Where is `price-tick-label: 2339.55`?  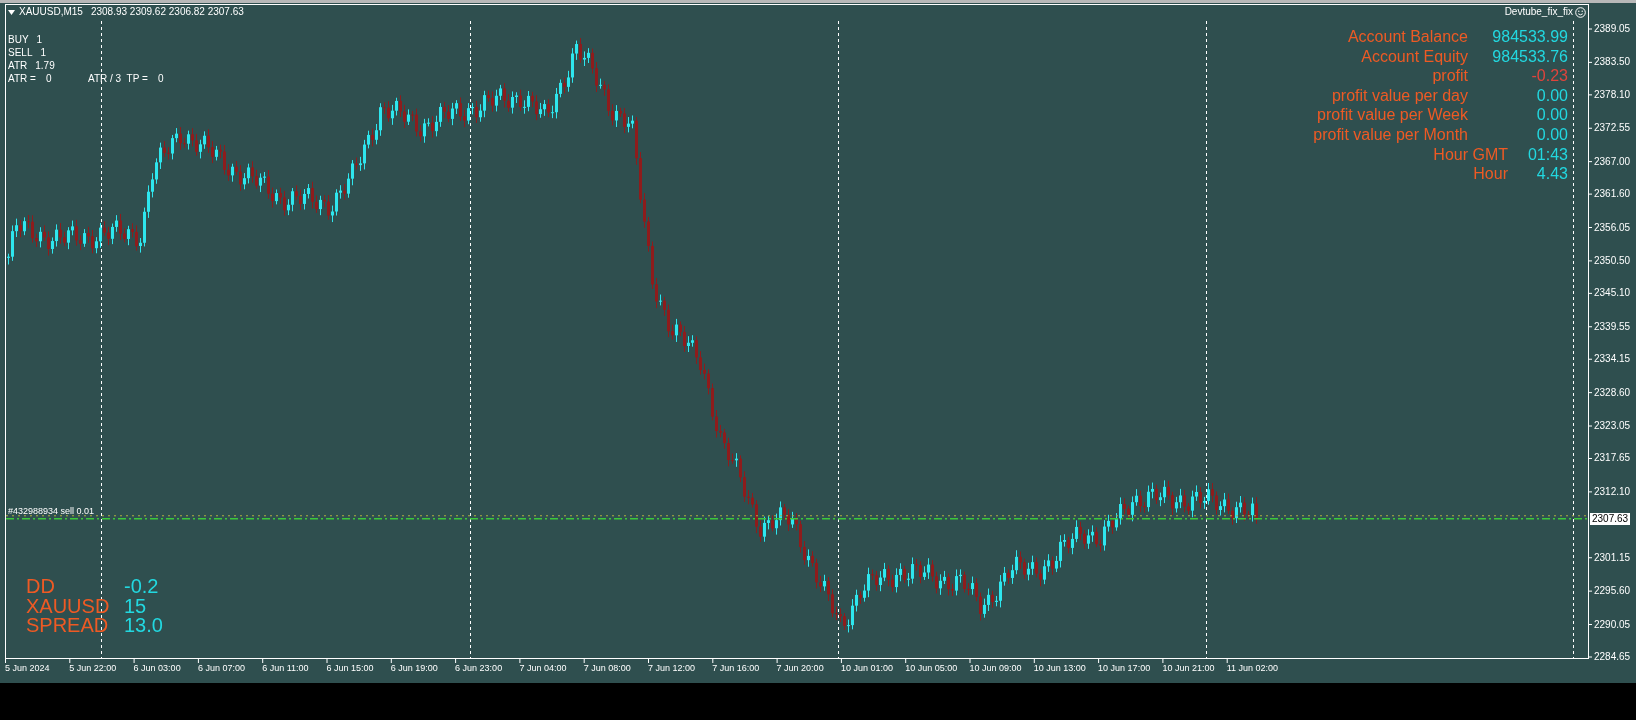
price-tick-label: 2339.55 is located at coordinates (1612, 326).